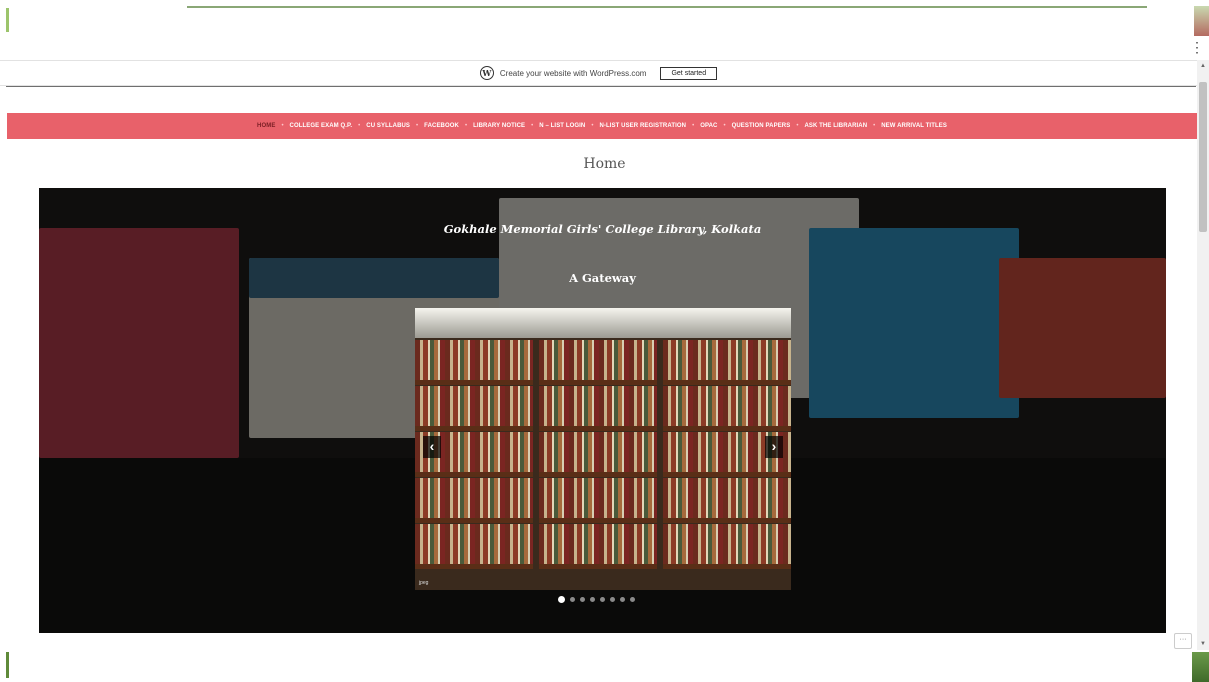 Image resolution: width=1209 pixels, height=682 pixels. I want to click on nav-item-library-notice: LIBRARY NOTICE, so click(499, 126).